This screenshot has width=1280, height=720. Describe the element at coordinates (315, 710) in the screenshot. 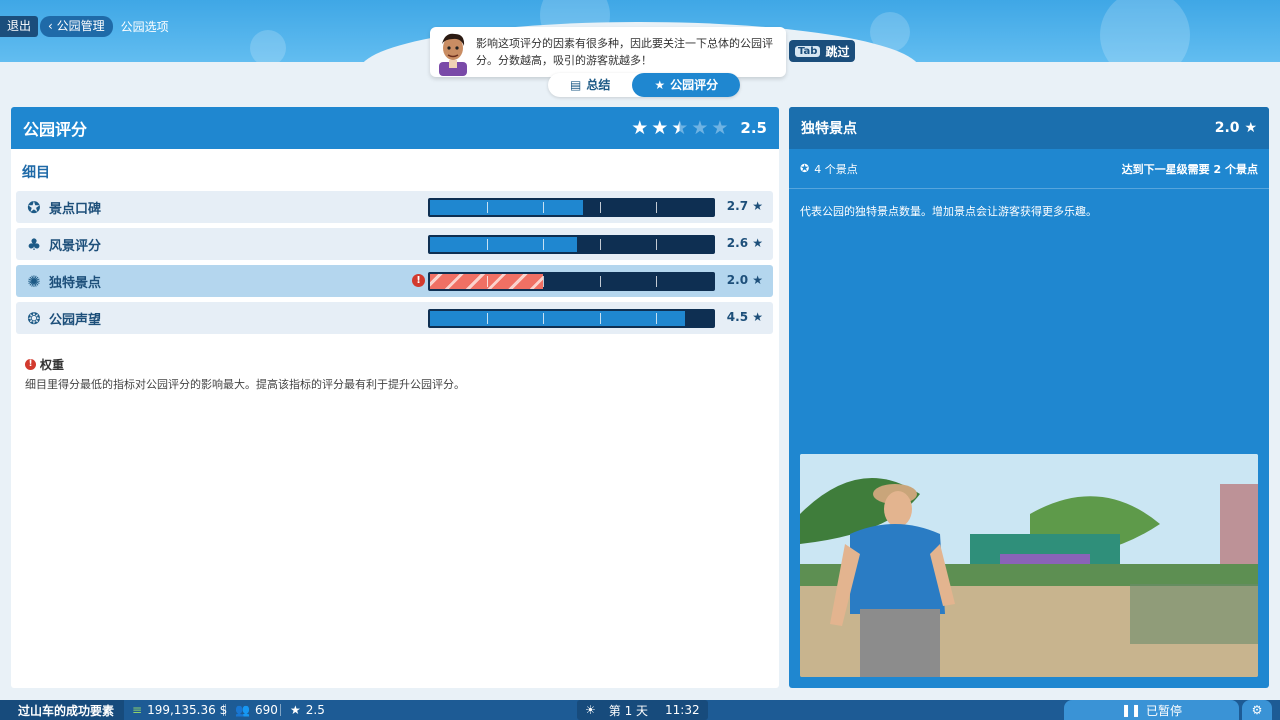

I see `rating-value: 2.5` at that location.